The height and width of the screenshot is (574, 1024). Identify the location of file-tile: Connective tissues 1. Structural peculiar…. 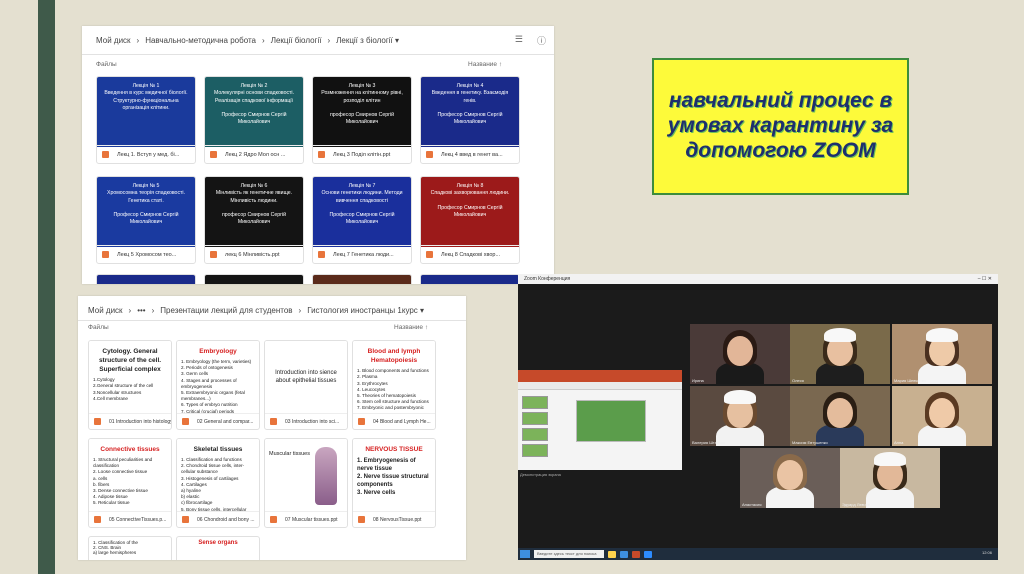
(130, 483).